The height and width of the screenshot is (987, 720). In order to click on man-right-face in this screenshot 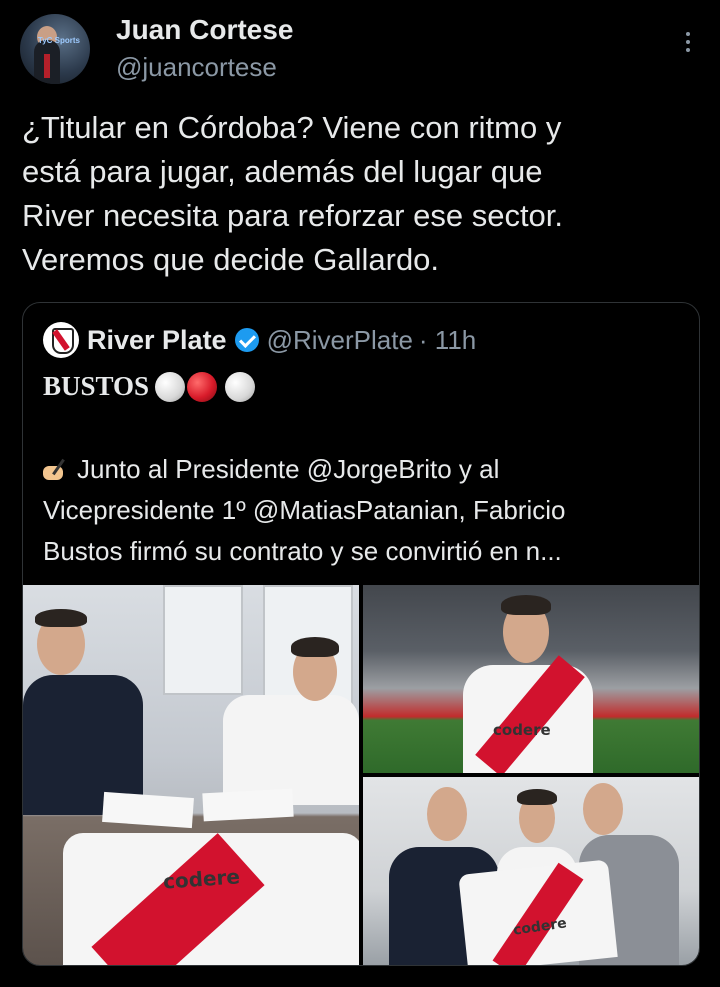, I will do `click(603, 809)`.